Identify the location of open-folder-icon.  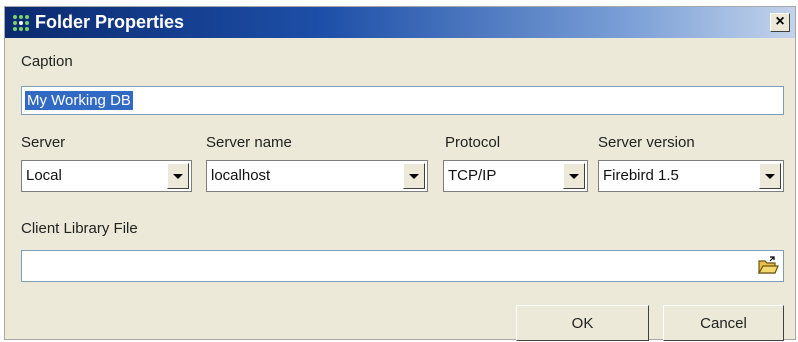
(768, 266).